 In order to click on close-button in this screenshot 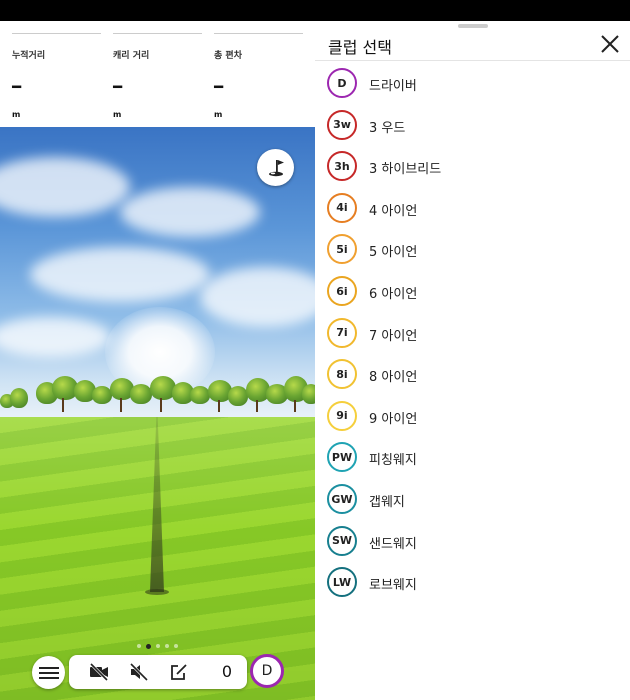, I will do `click(610, 44)`.